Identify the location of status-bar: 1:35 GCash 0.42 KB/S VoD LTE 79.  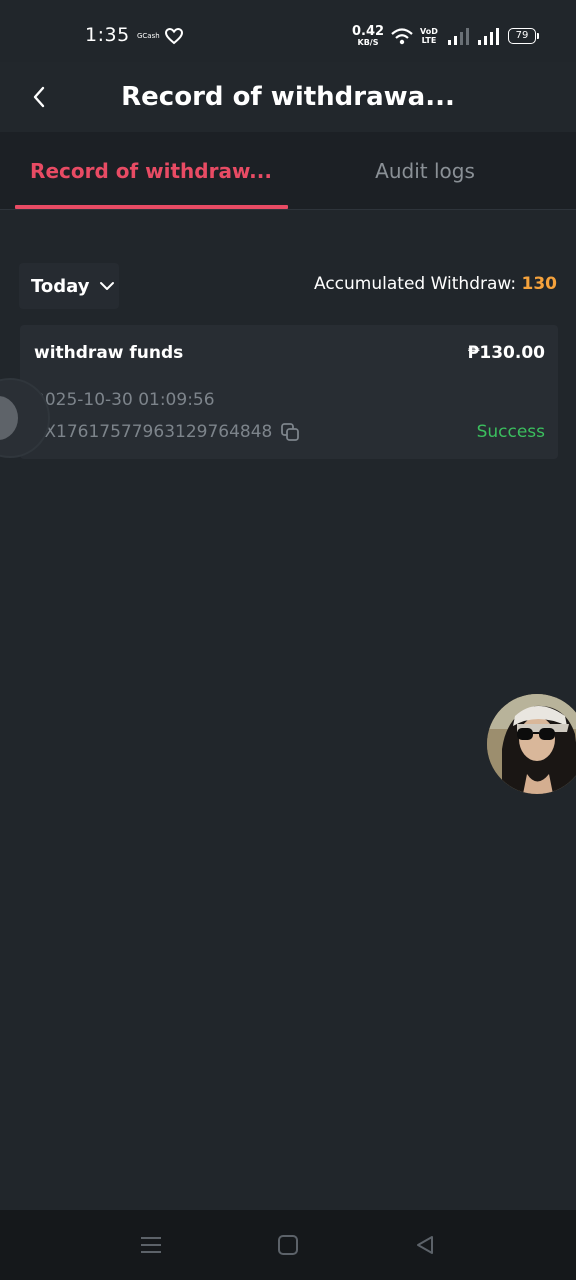
(288, 31).